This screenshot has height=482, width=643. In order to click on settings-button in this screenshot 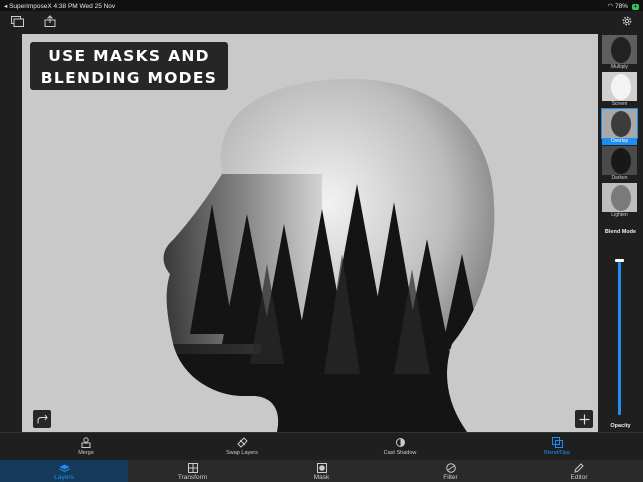, I will do `click(627, 21)`.